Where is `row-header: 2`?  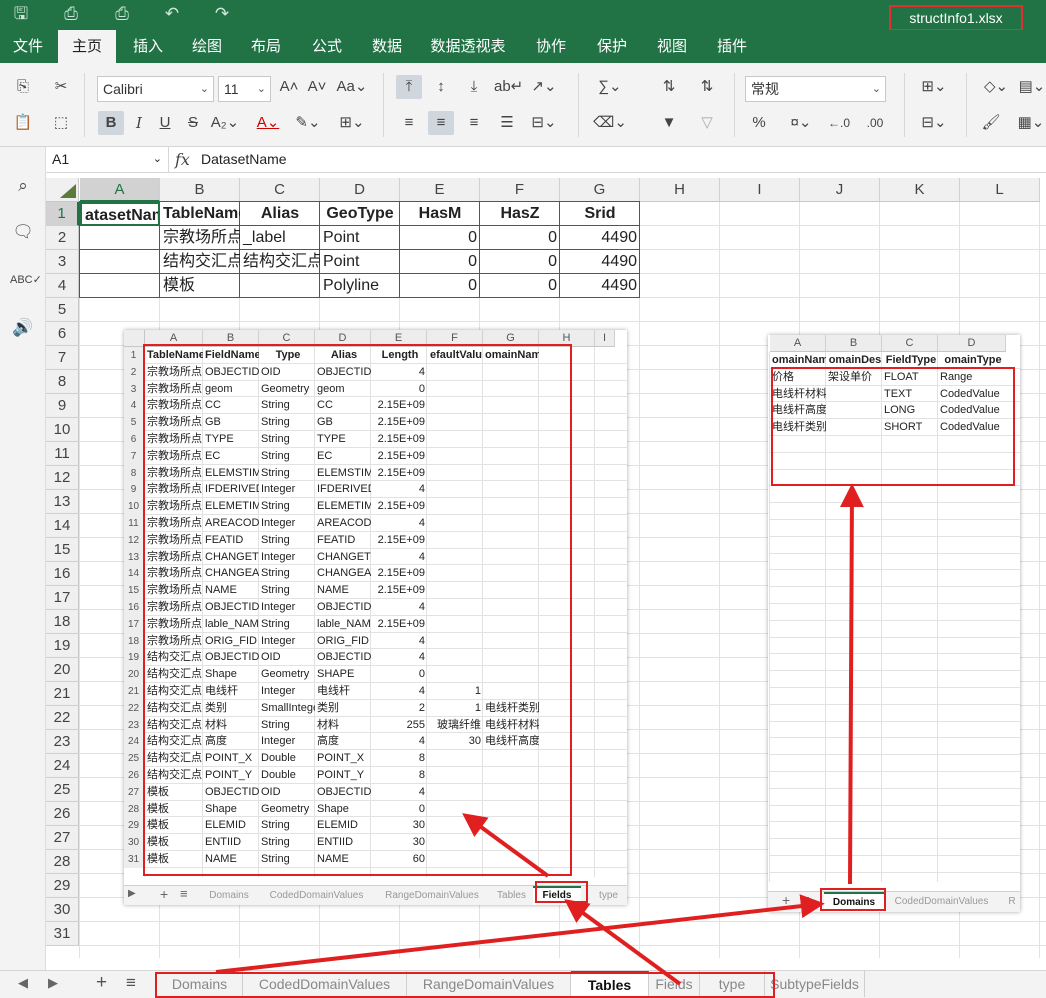 row-header: 2 is located at coordinates (62, 238).